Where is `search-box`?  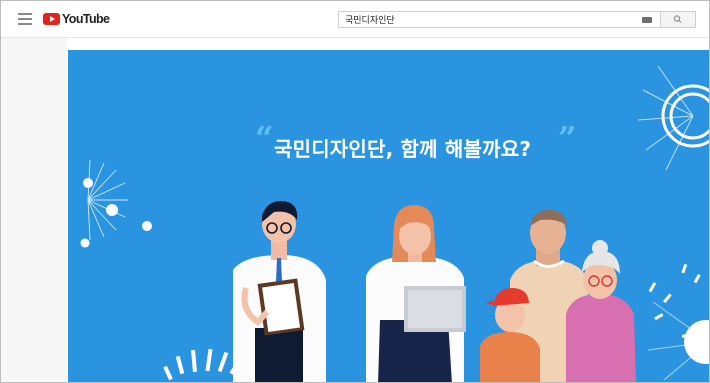 search-box is located at coordinates (499, 19).